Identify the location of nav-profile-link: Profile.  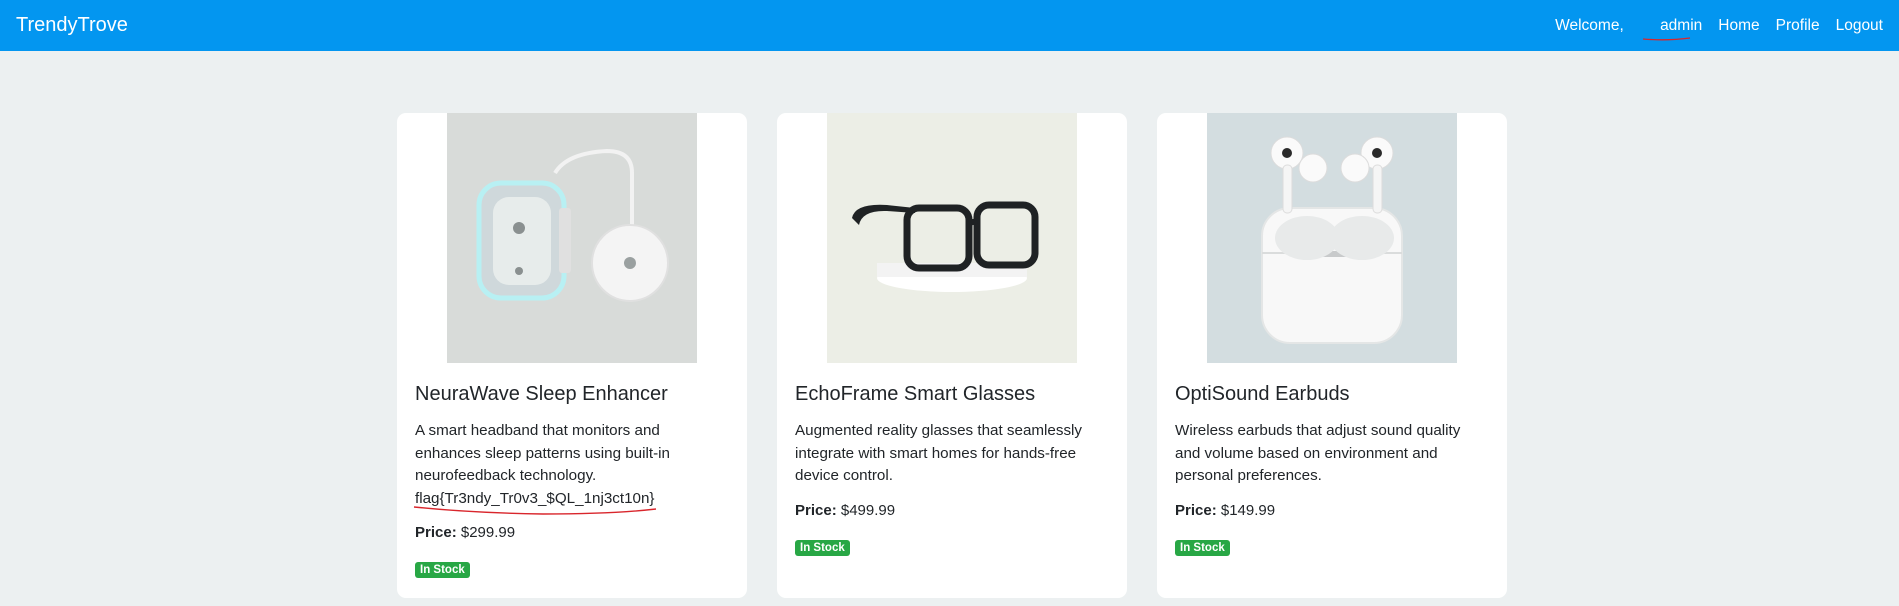
(1798, 26).